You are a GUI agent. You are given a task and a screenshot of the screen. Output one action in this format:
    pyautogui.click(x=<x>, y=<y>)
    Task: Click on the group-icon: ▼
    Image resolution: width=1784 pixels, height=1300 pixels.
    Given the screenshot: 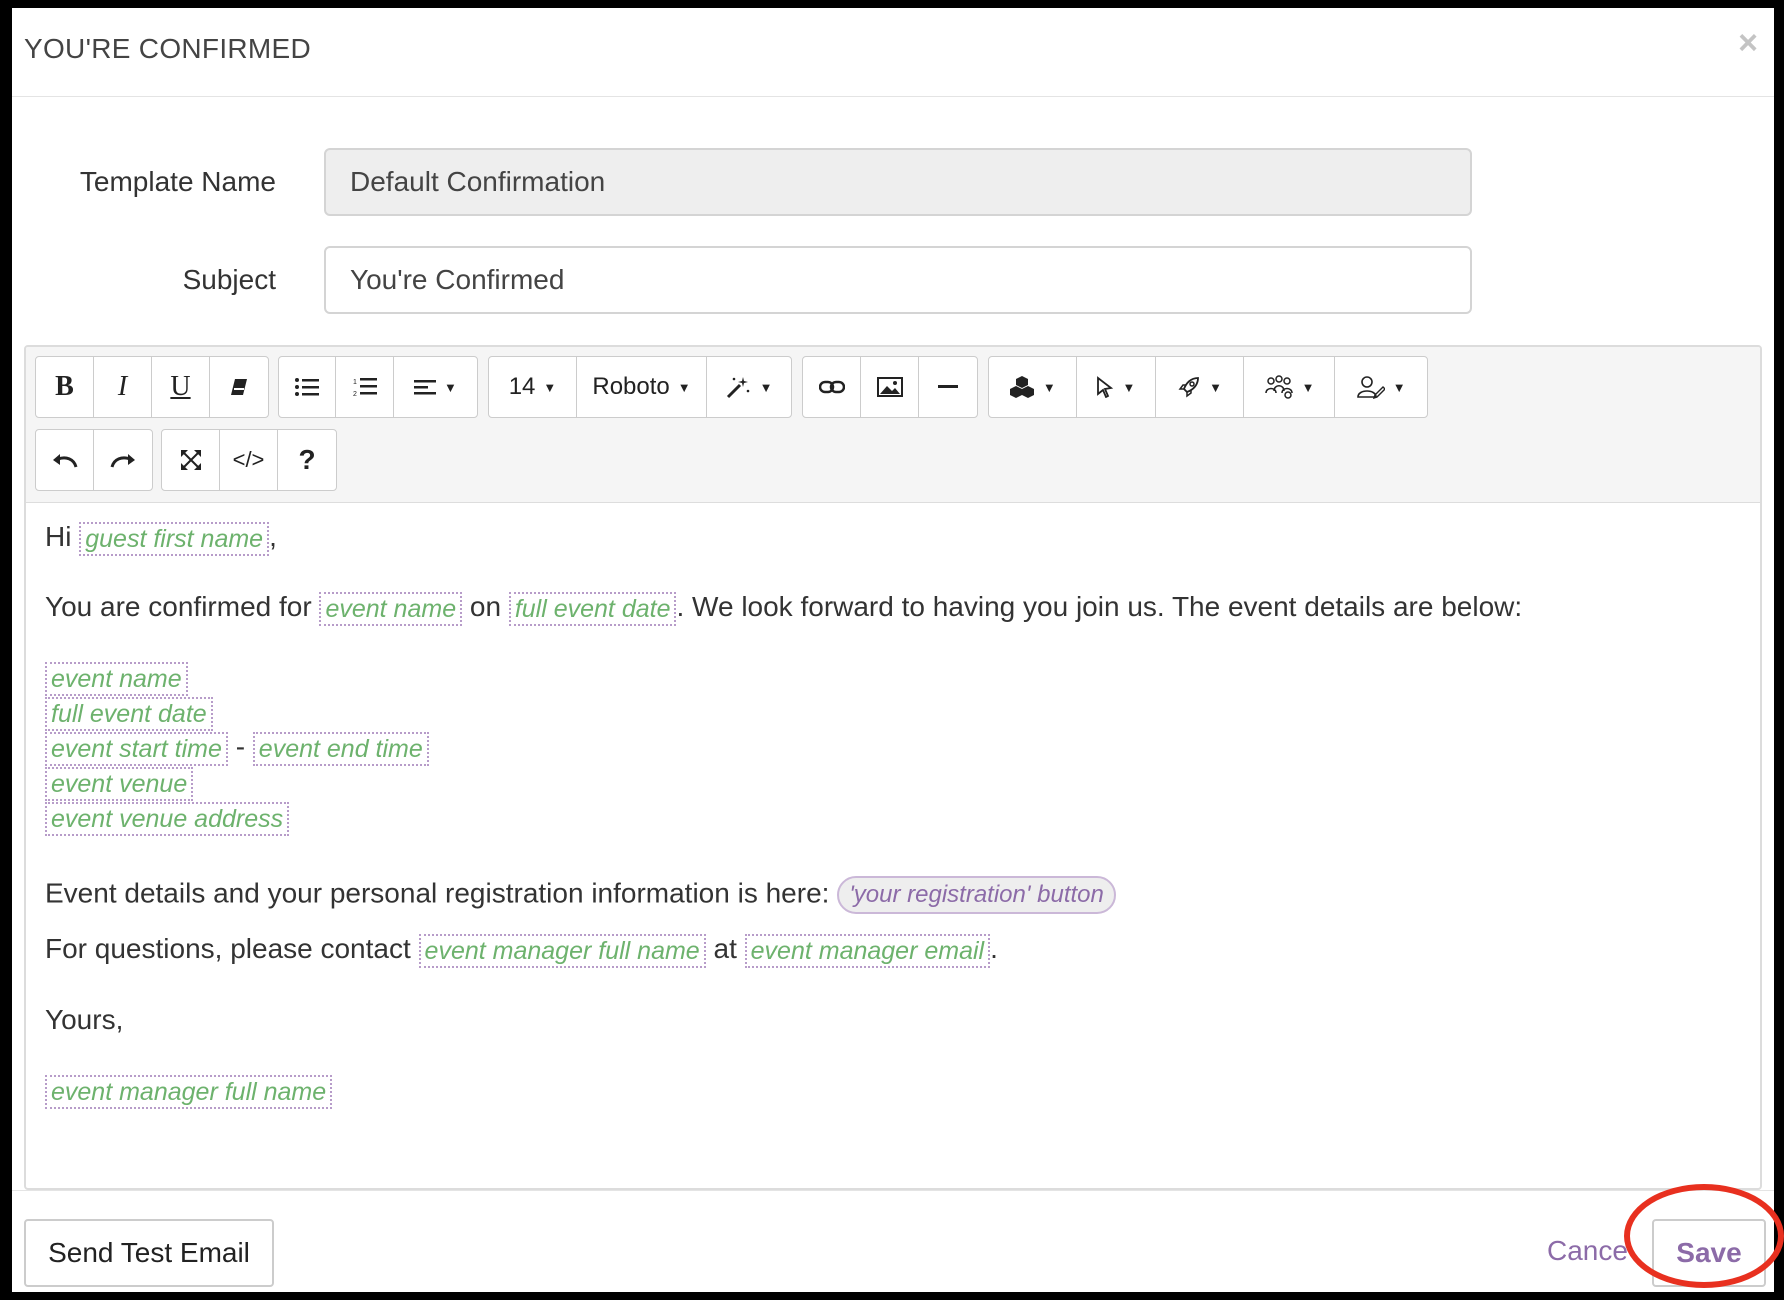 What is the action you would take?
    pyautogui.click(x=1290, y=387)
    